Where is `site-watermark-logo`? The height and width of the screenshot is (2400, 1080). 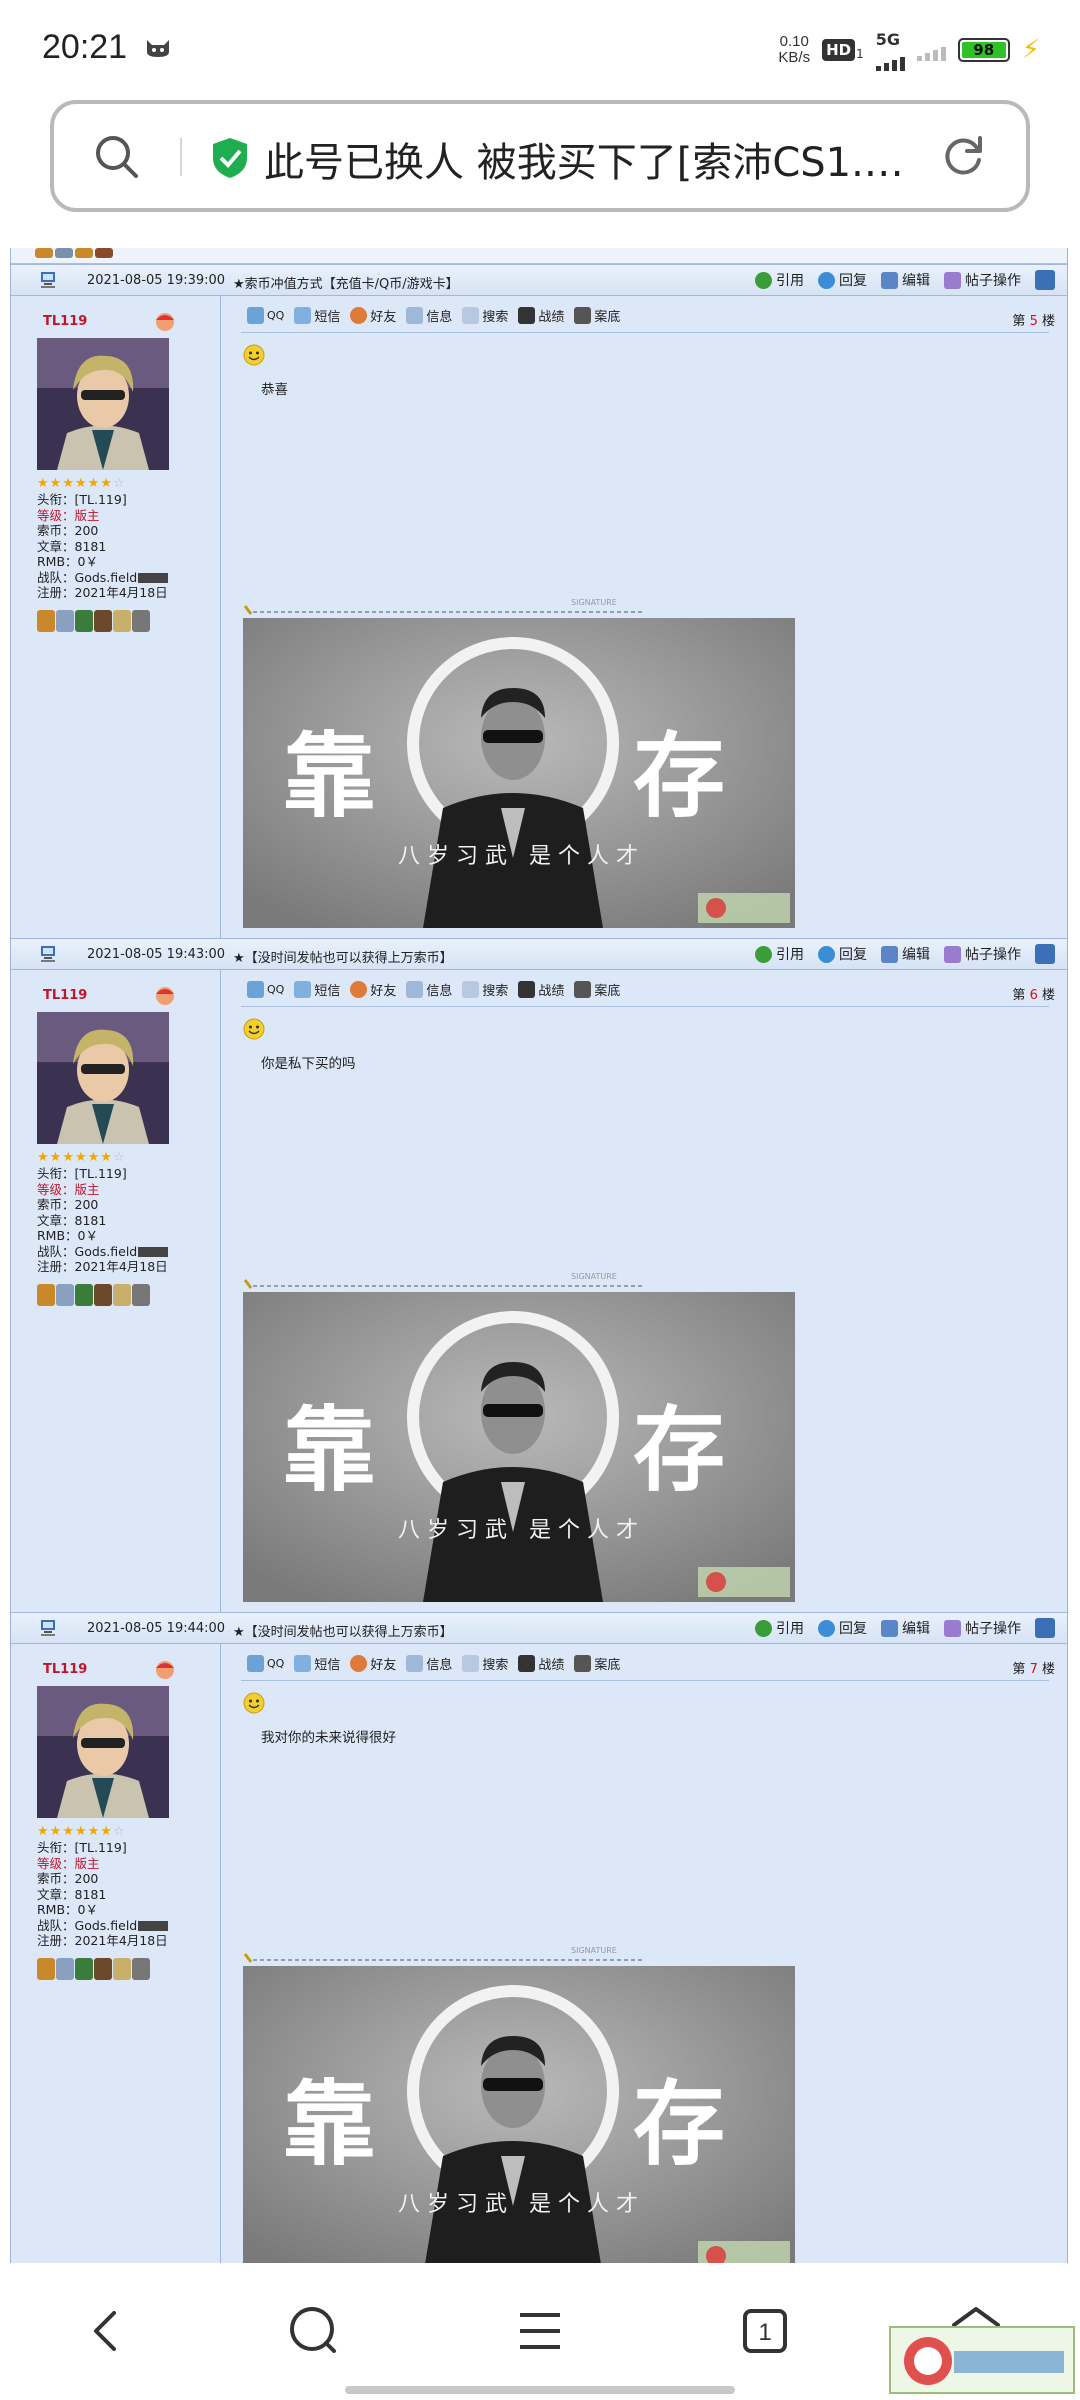 site-watermark-logo is located at coordinates (982, 2360).